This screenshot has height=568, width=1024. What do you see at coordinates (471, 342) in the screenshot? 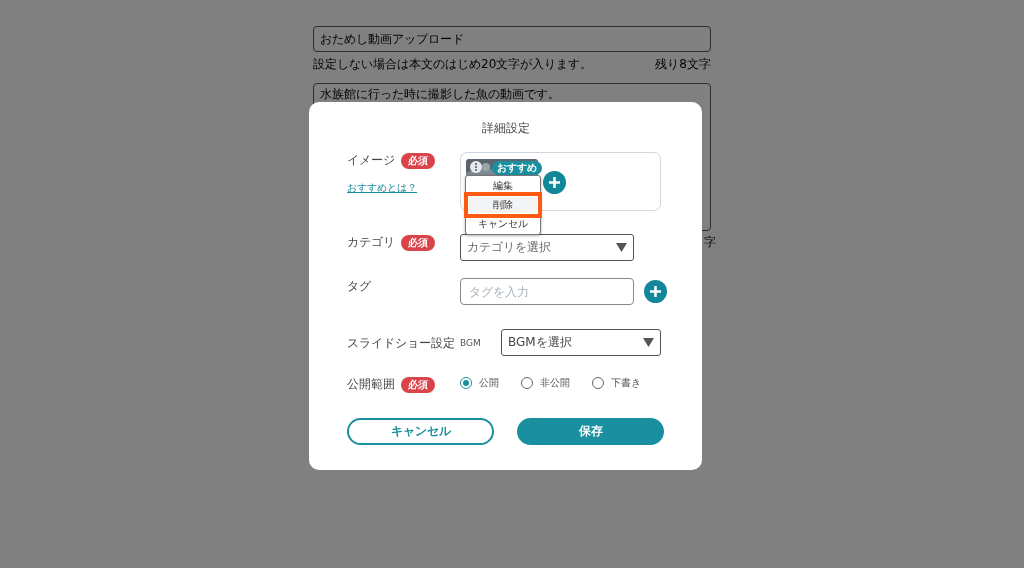
I see `bgm-label: BGM` at bounding box center [471, 342].